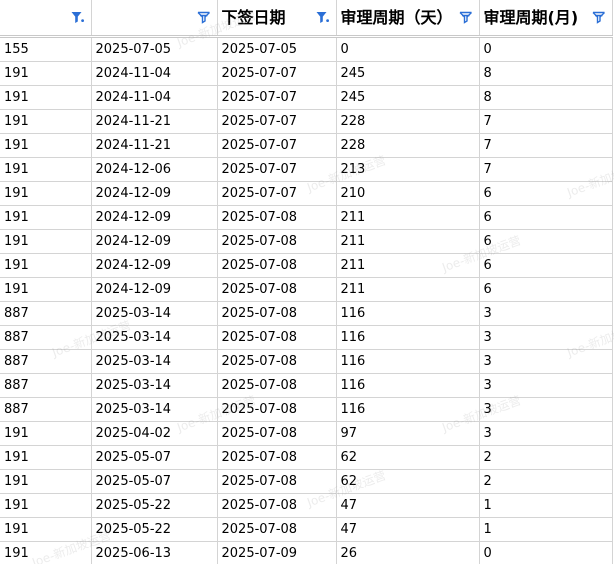 Image resolution: width=614 pixels, height=564 pixels. I want to click on table-cell: 2025-04-02, so click(154, 433).